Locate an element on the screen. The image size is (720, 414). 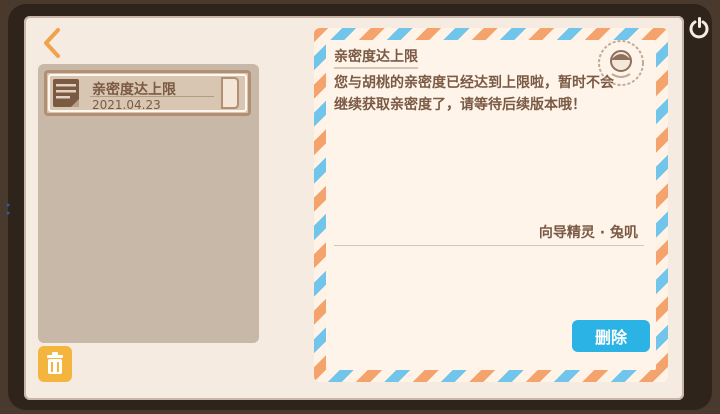
side-indicator-dots is located at coordinates (8, 209).